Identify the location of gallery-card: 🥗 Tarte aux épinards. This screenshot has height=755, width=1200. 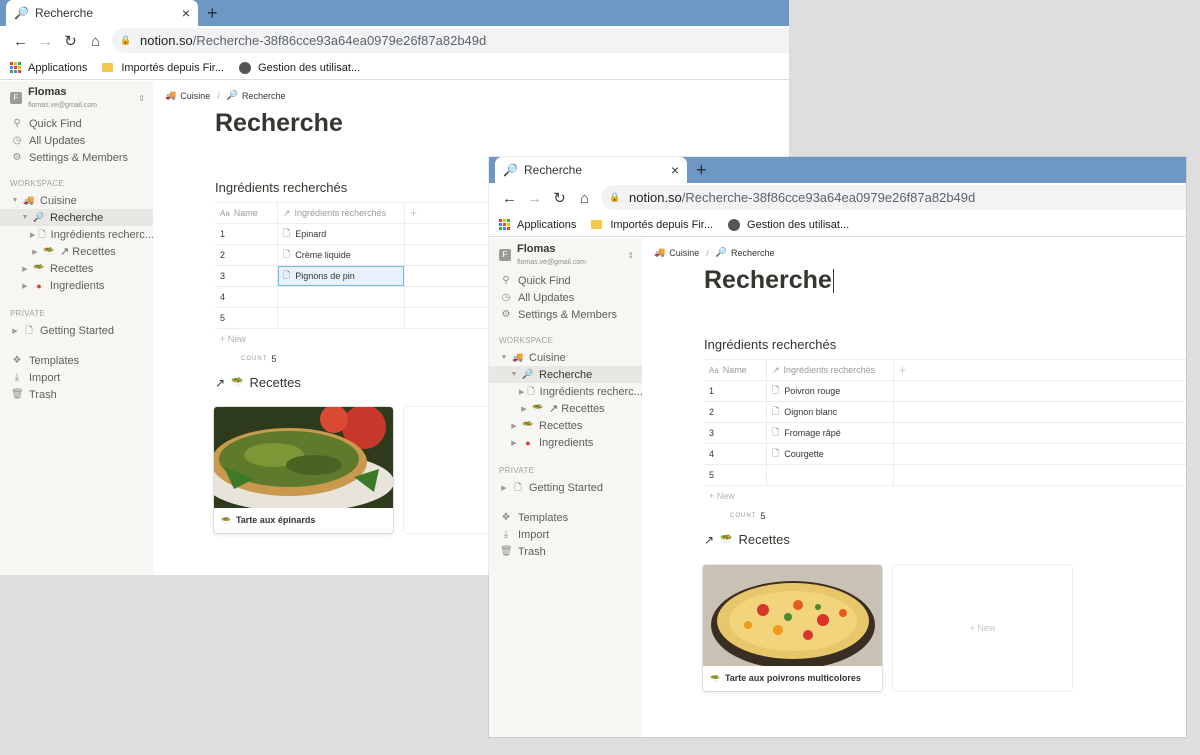
(303, 470).